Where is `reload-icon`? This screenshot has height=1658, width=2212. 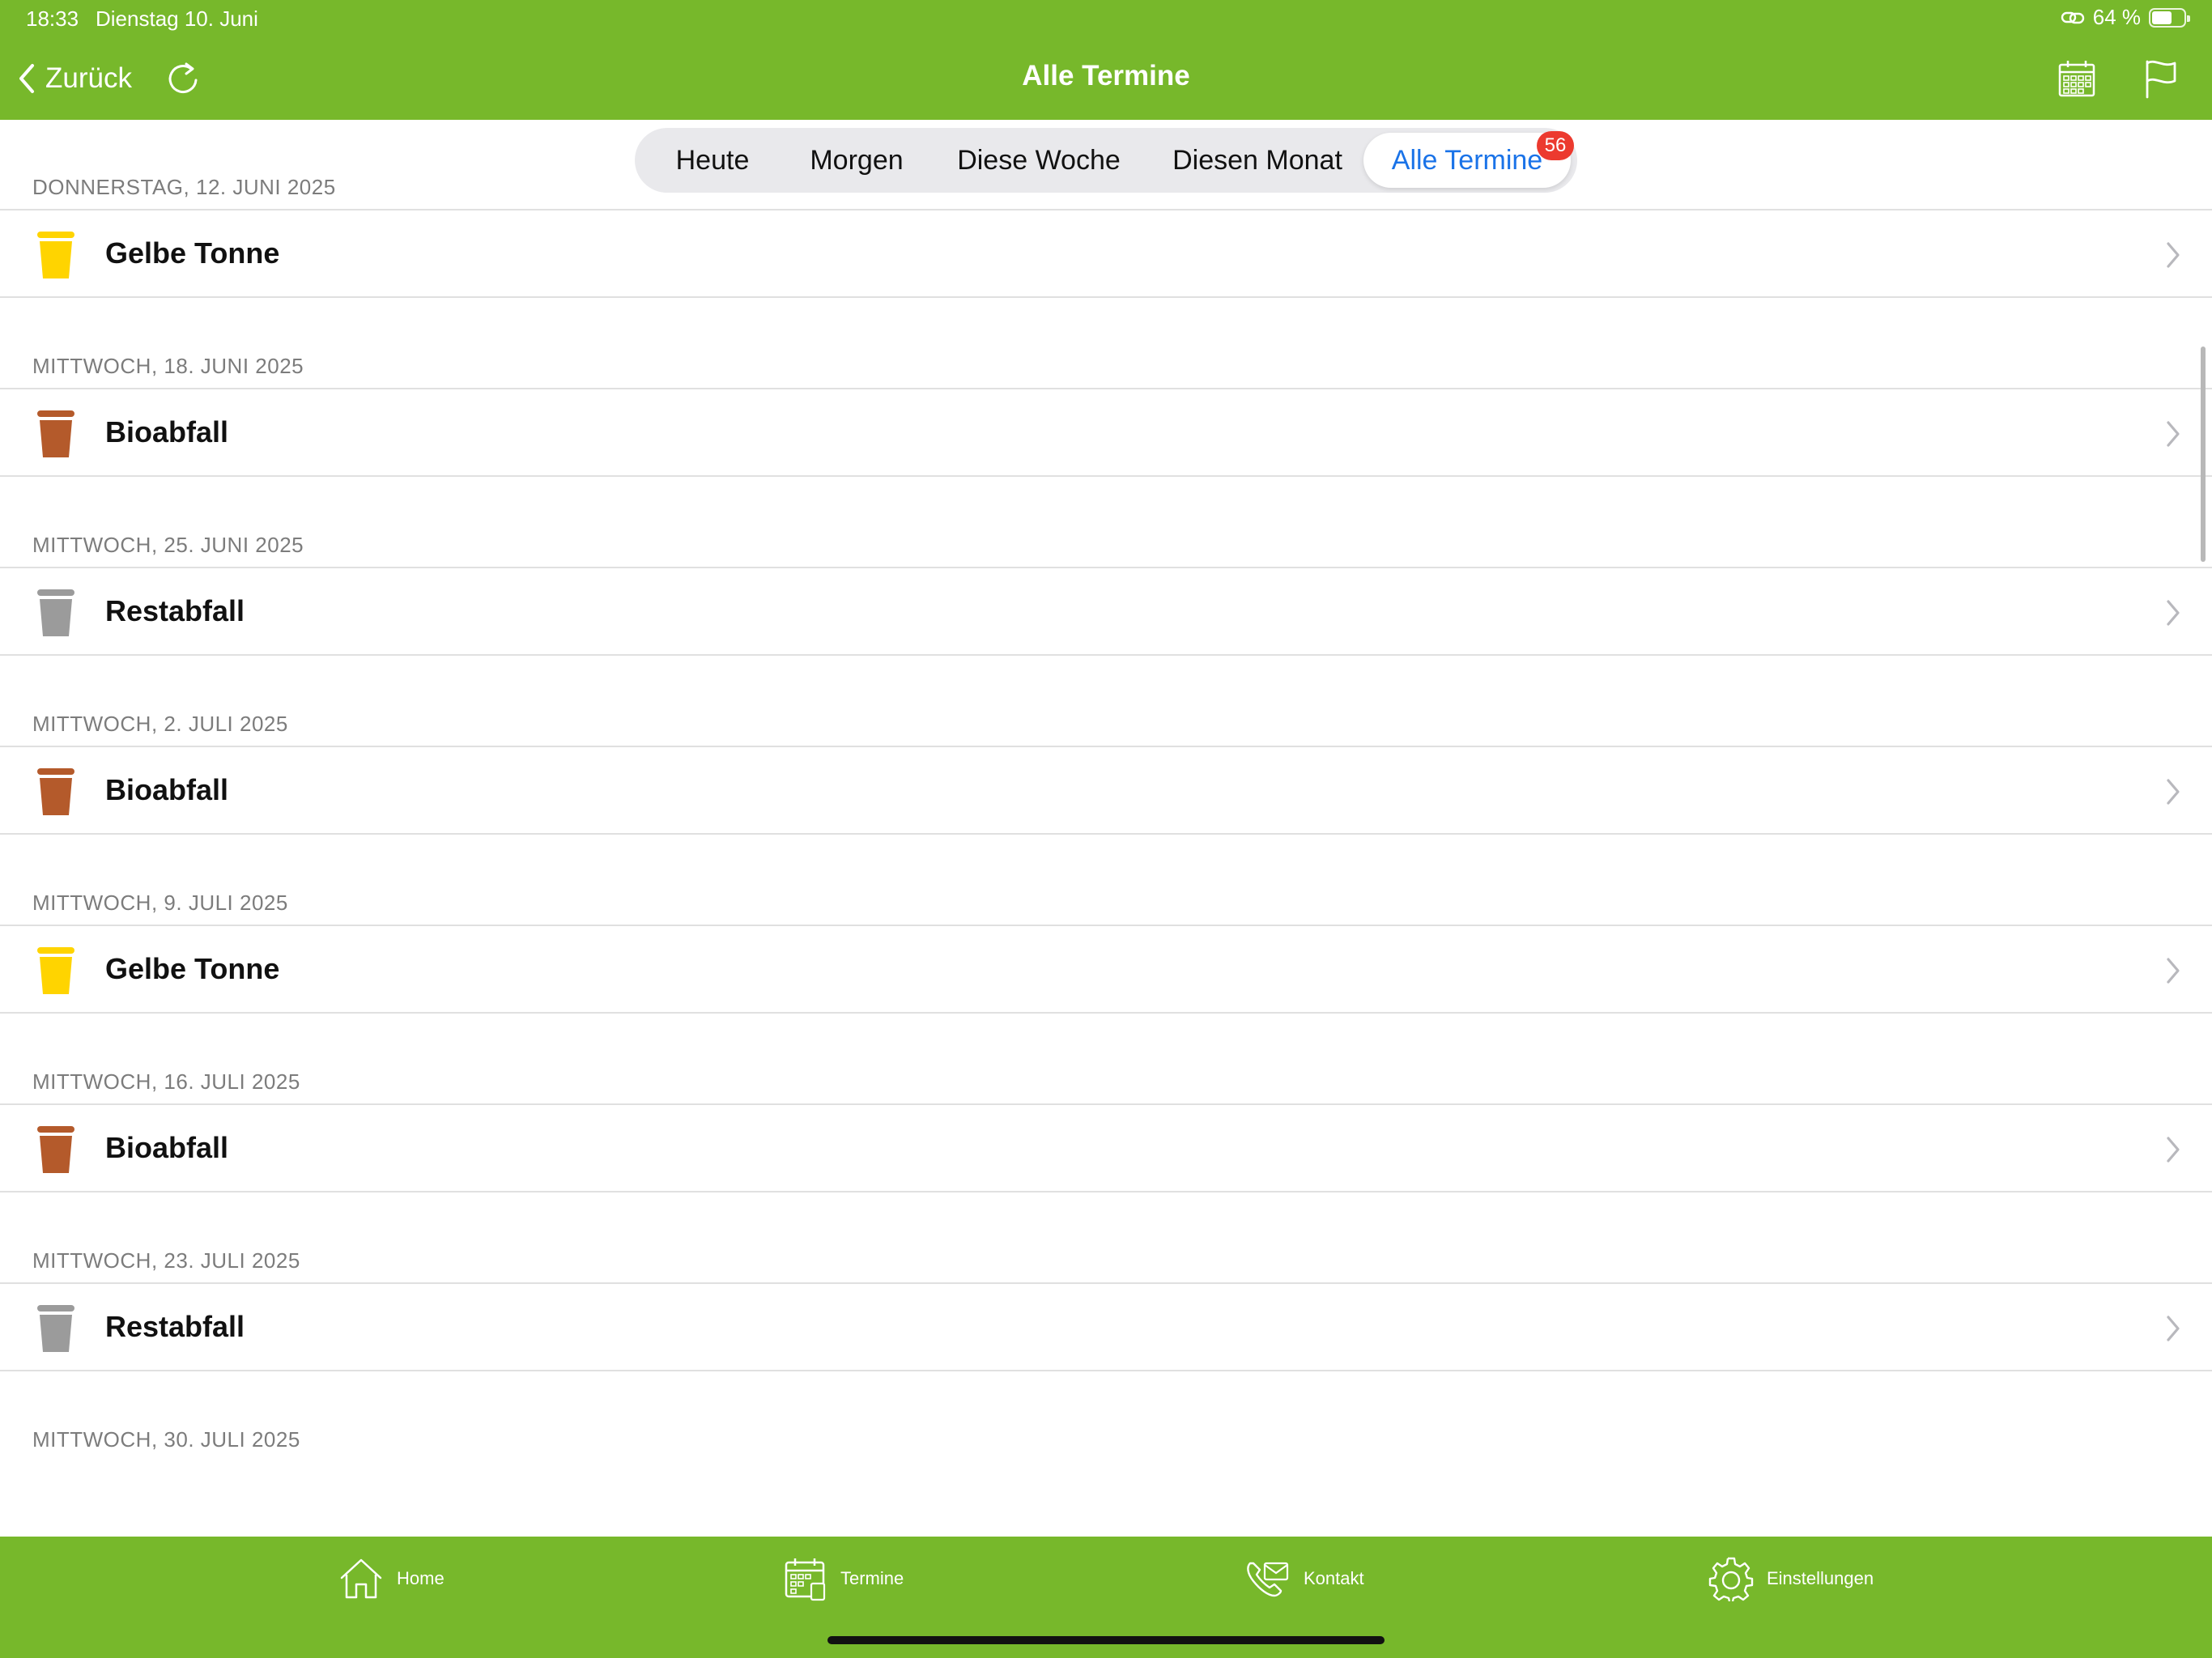
reload-icon is located at coordinates (183, 78).